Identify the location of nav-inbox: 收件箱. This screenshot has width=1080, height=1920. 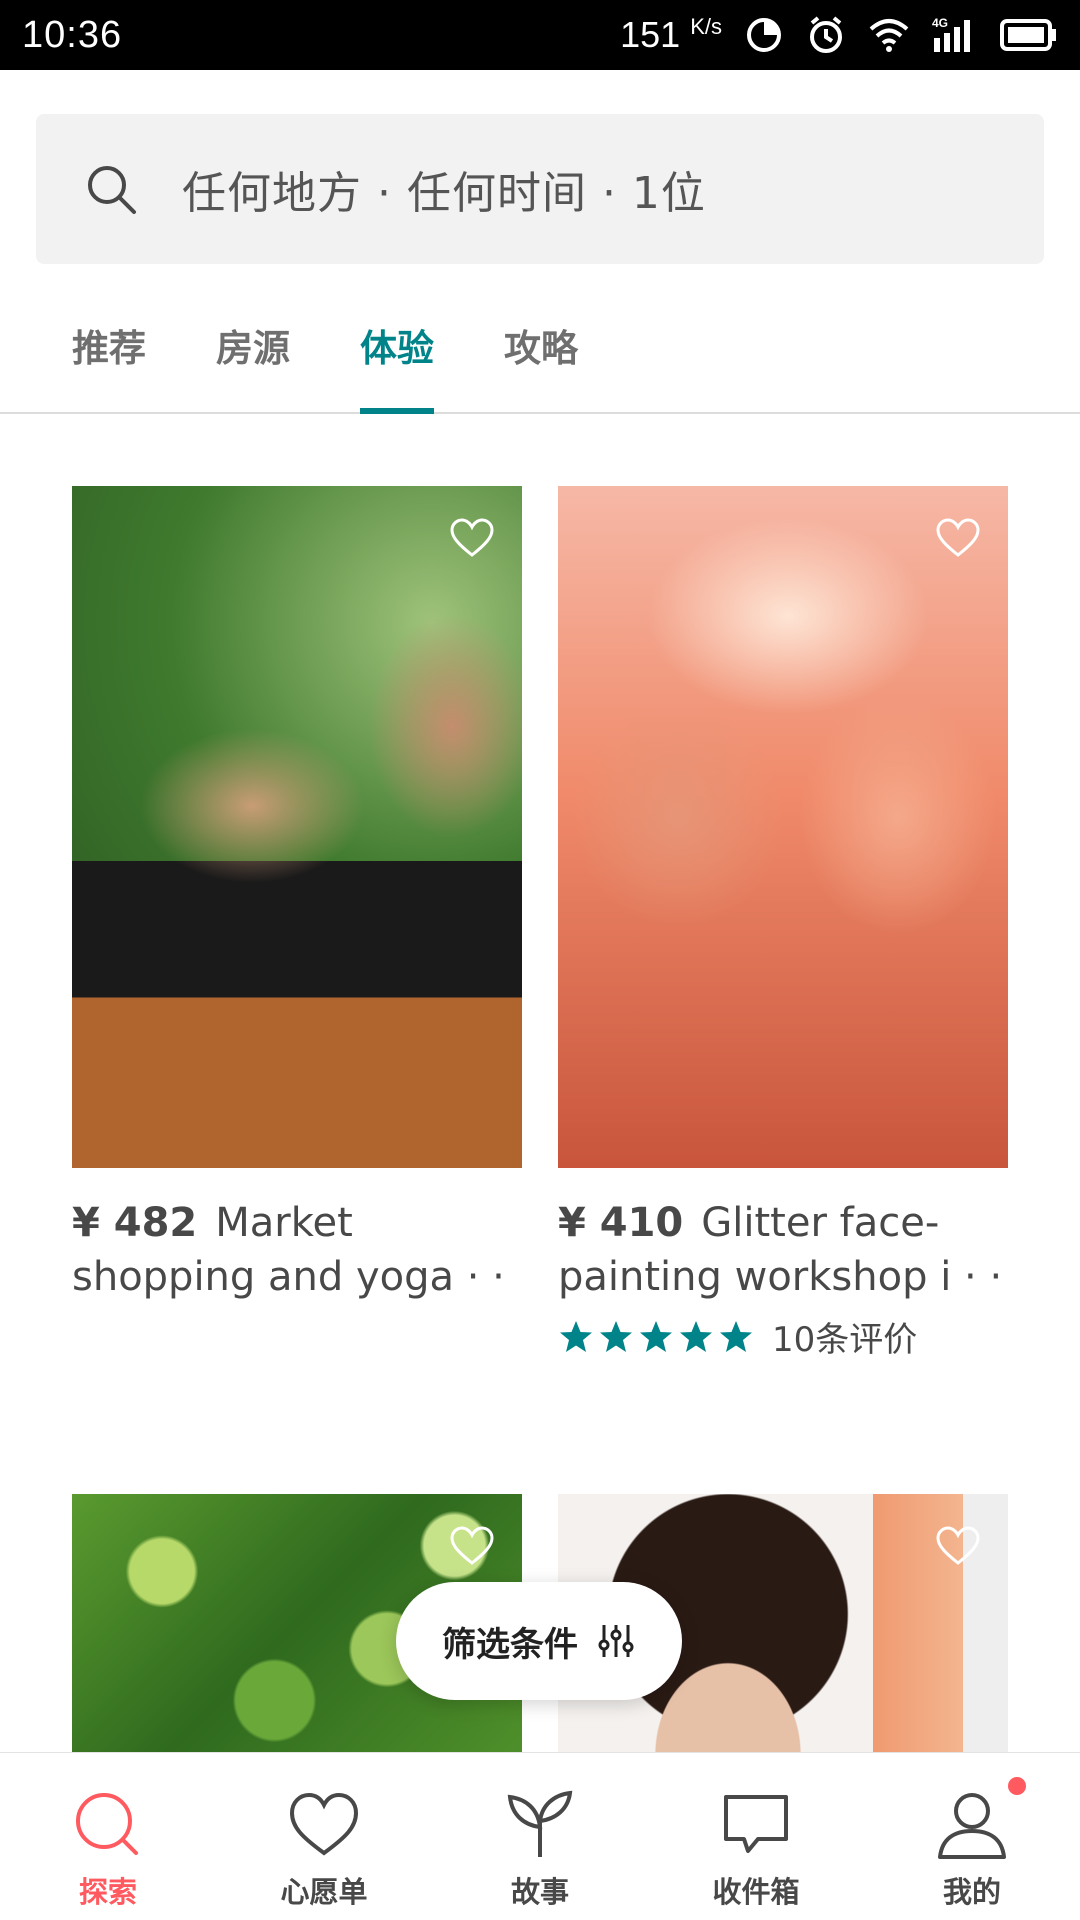
(756, 1836).